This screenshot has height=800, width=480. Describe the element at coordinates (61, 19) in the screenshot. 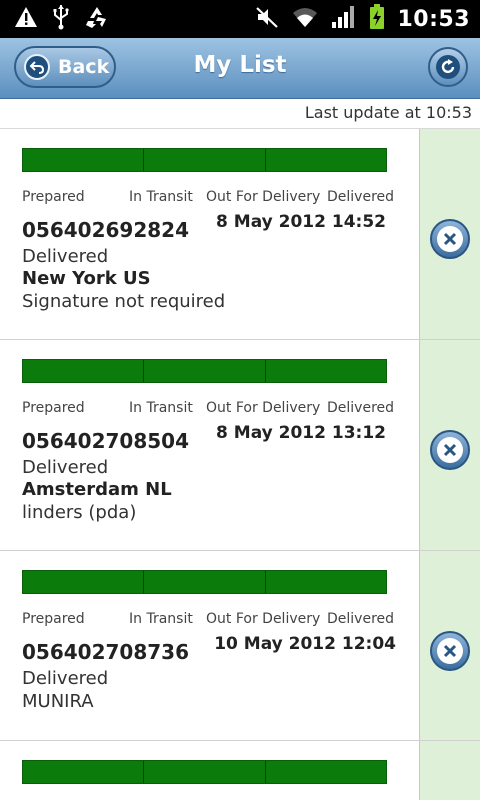

I see `usb-icon` at that location.